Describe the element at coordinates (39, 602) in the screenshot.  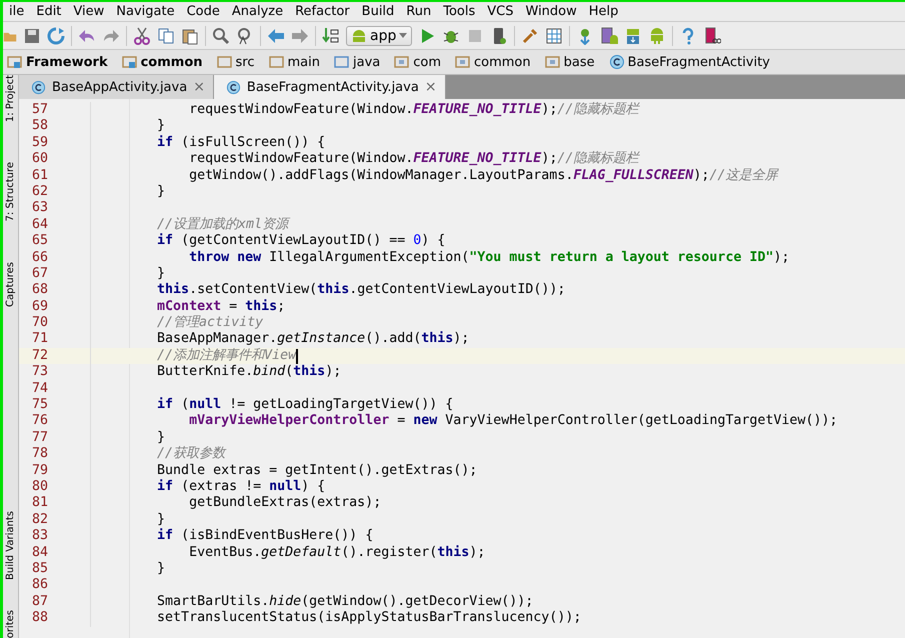
I see `line-number: 87` at that location.